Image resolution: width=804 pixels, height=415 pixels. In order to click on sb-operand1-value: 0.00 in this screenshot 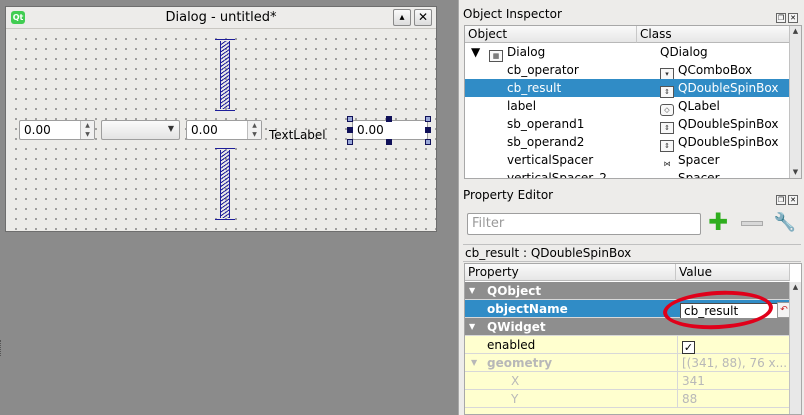, I will do `click(37, 130)`.